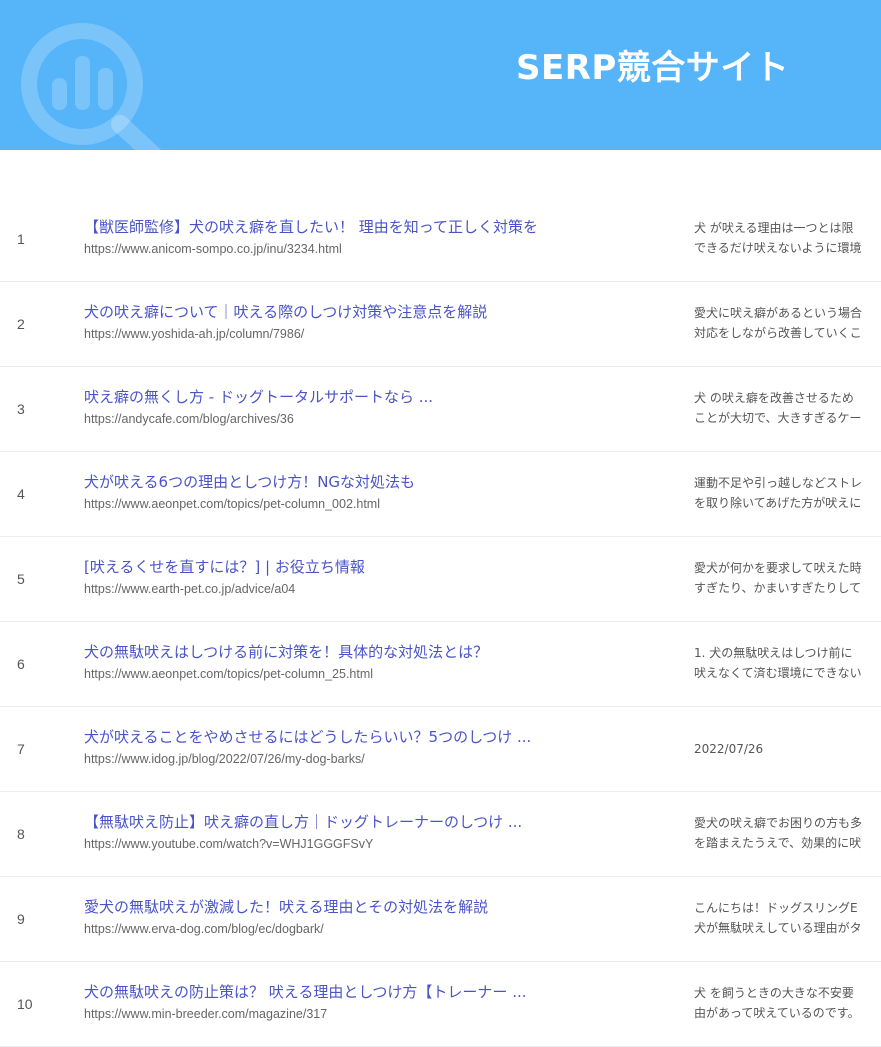 The width and height of the screenshot is (881, 1047). Describe the element at coordinates (778, 418) in the screenshot. I see `result-snippet-line: ことが大切で、大きすぎるケー` at that location.